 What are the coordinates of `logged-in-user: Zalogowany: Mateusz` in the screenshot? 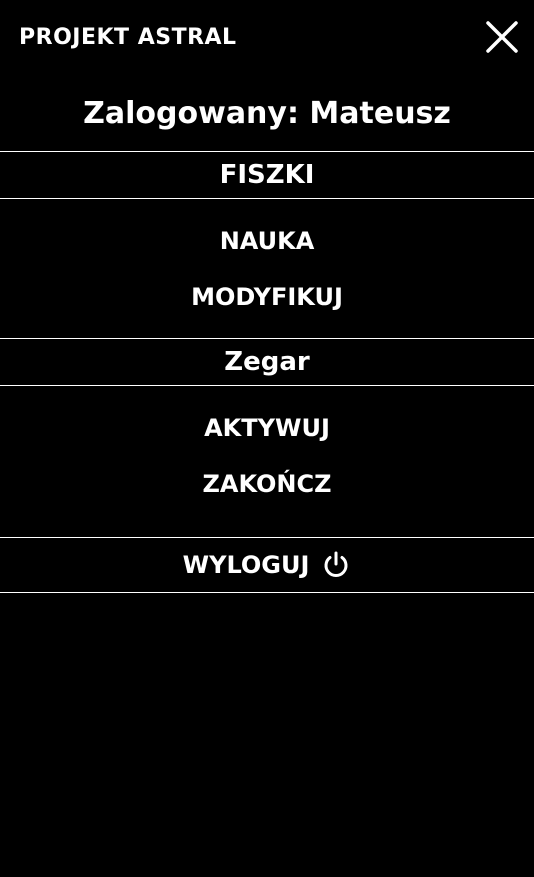 It's located at (267, 113).